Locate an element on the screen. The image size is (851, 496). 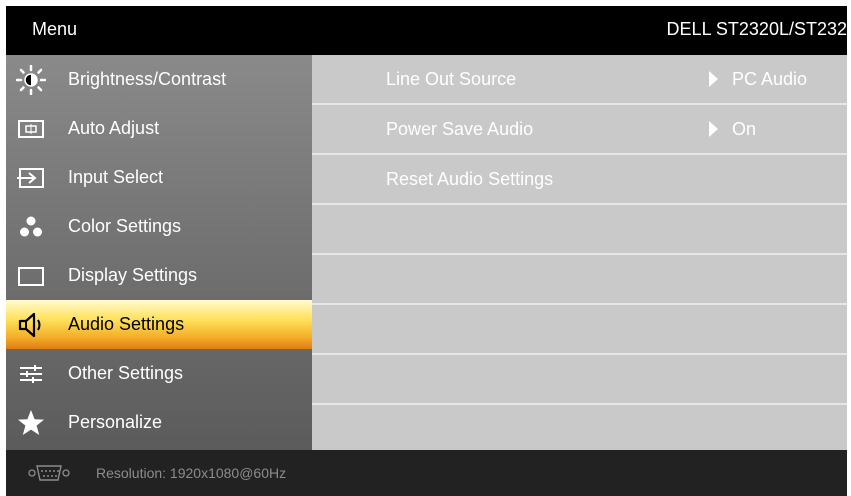
power-save-audio-row: Power Save Audio On is located at coordinates (579, 130).